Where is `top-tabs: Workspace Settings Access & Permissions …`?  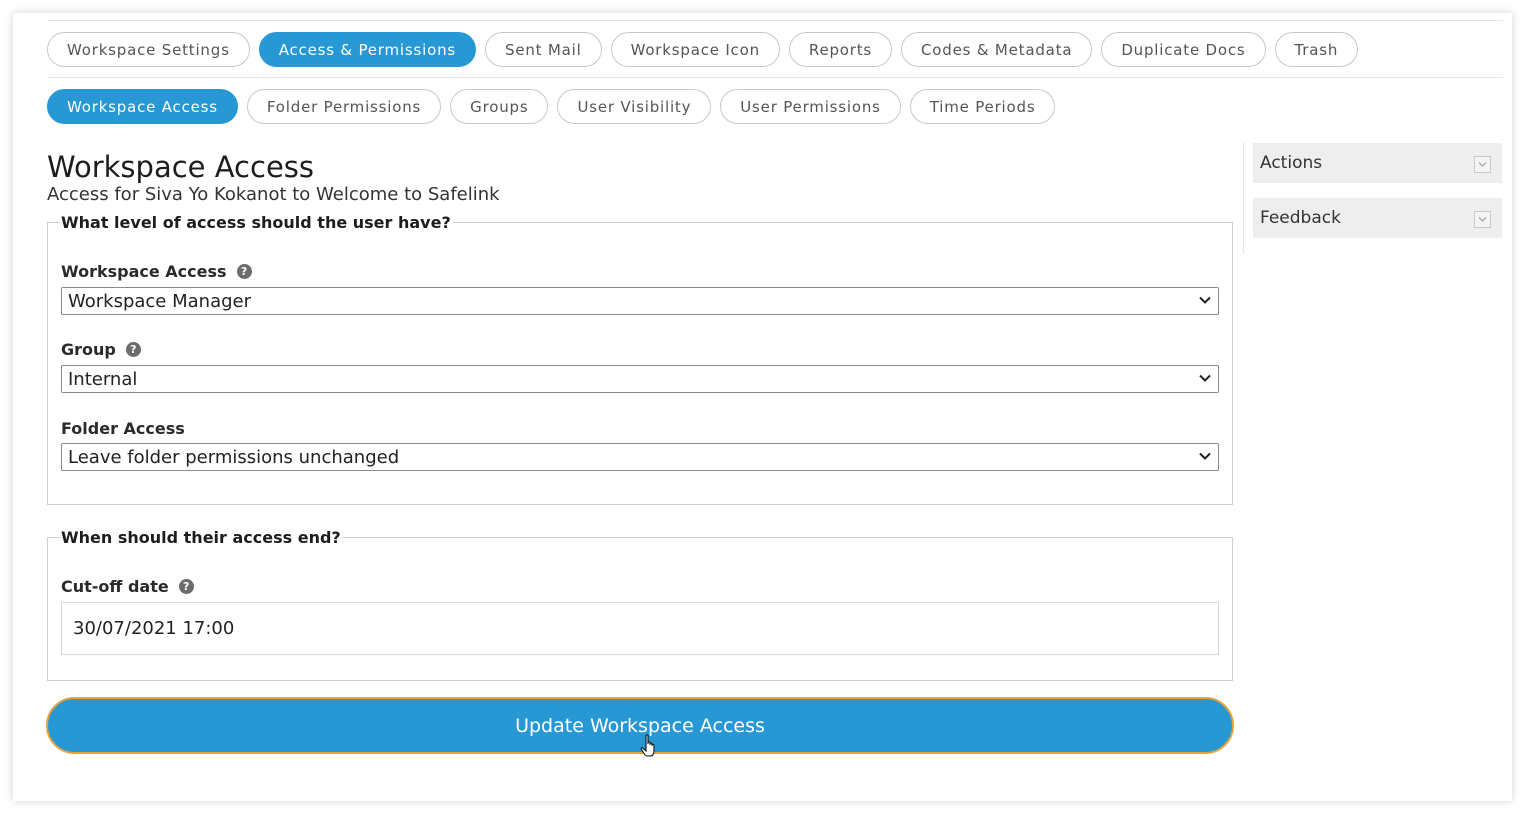 top-tabs: Workspace Settings Access & Permissions … is located at coordinates (703, 49).